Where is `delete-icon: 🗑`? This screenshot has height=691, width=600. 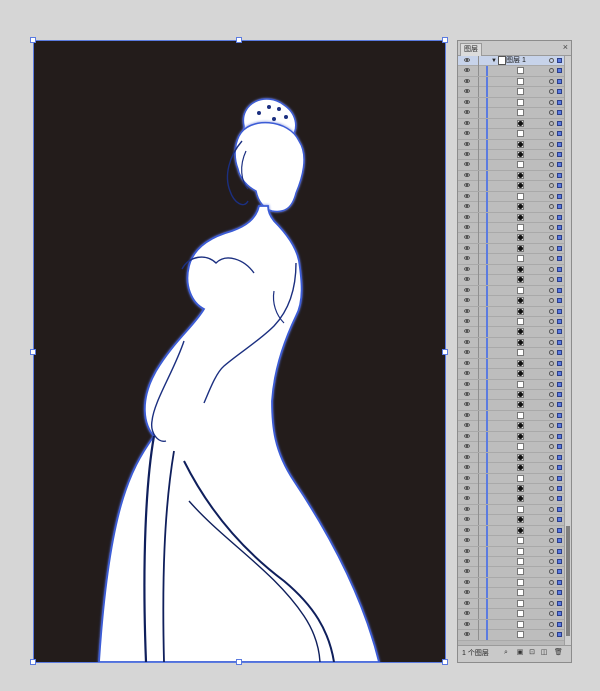
delete-icon: 🗑 is located at coordinates (558, 653).